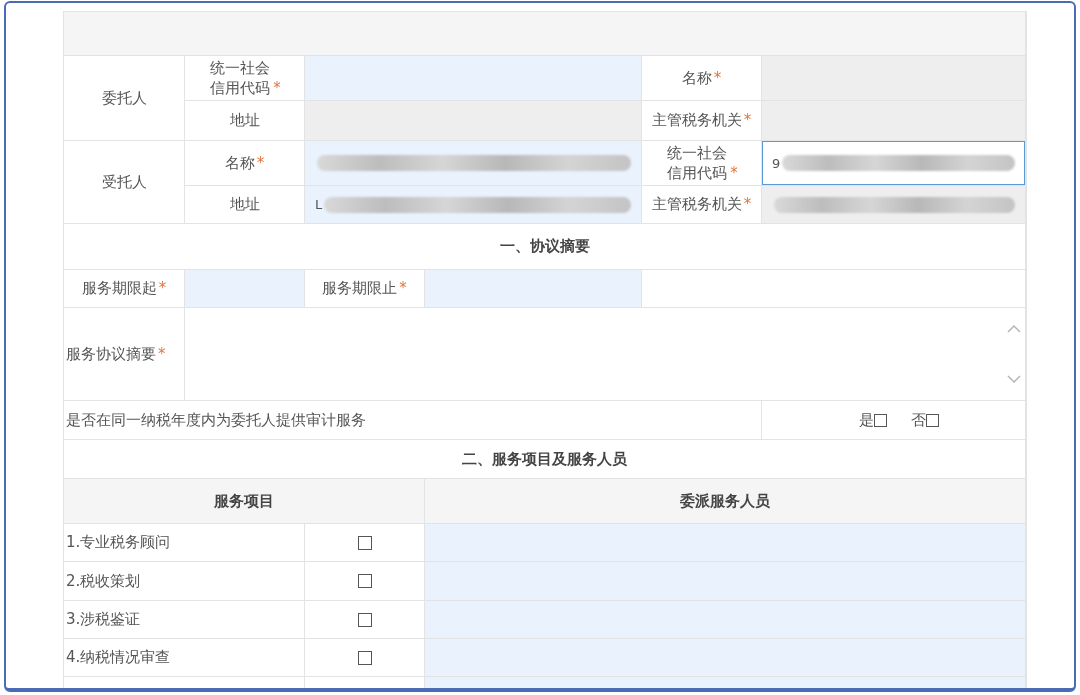  What do you see at coordinates (364, 288) in the screenshot?
I see `field-label: 服务期限止*` at bounding box center [364, 288].